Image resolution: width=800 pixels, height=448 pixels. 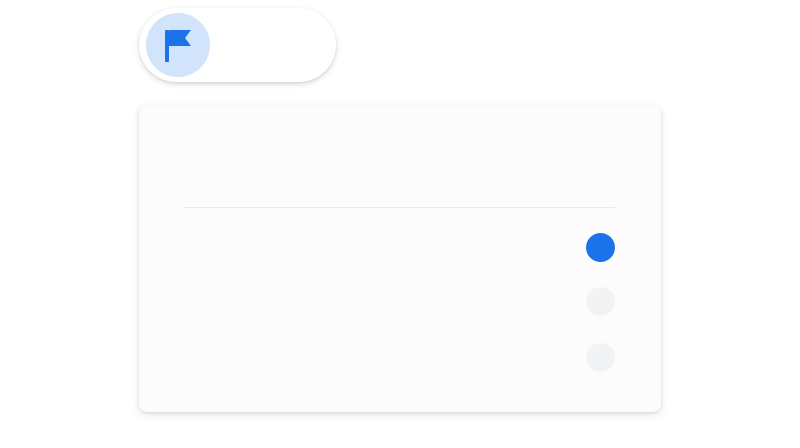 I want to click on divider, so click(x=399, y=207).